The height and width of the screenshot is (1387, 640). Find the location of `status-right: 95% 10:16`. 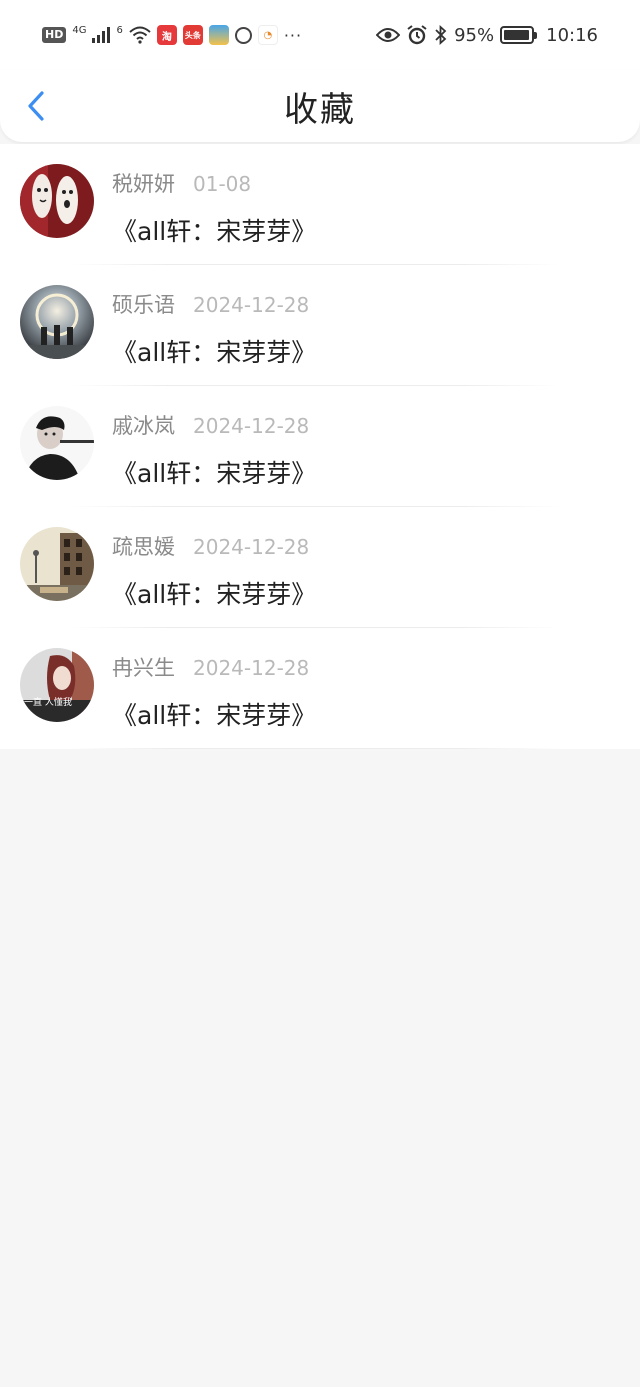

status-right: 95% 10:16 is located at coordinates (487, 35).